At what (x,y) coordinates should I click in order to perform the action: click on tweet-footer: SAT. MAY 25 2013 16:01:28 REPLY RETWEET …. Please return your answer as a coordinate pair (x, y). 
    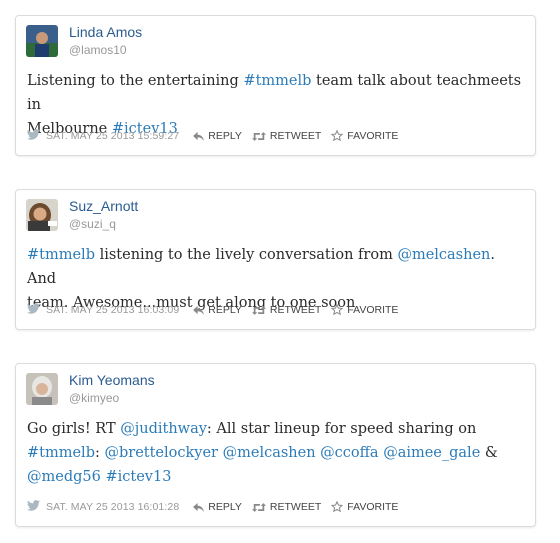
    Looking at the image, I should click on (217, 507).